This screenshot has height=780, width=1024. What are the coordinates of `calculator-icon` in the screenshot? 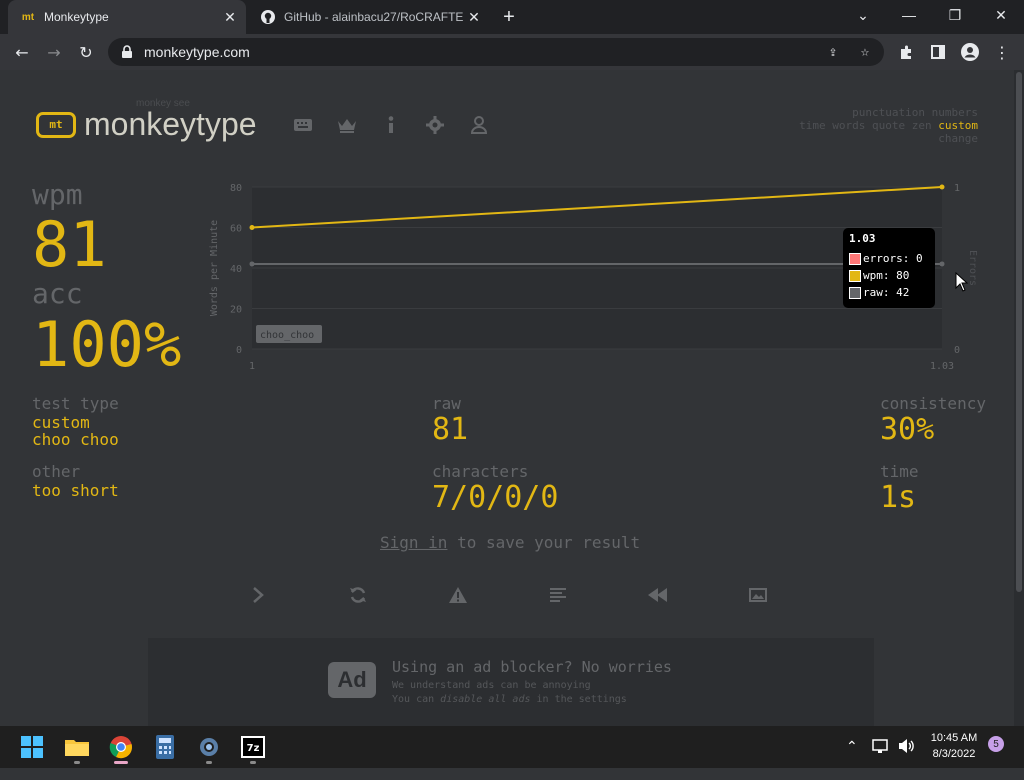 It's located at (165, 747).